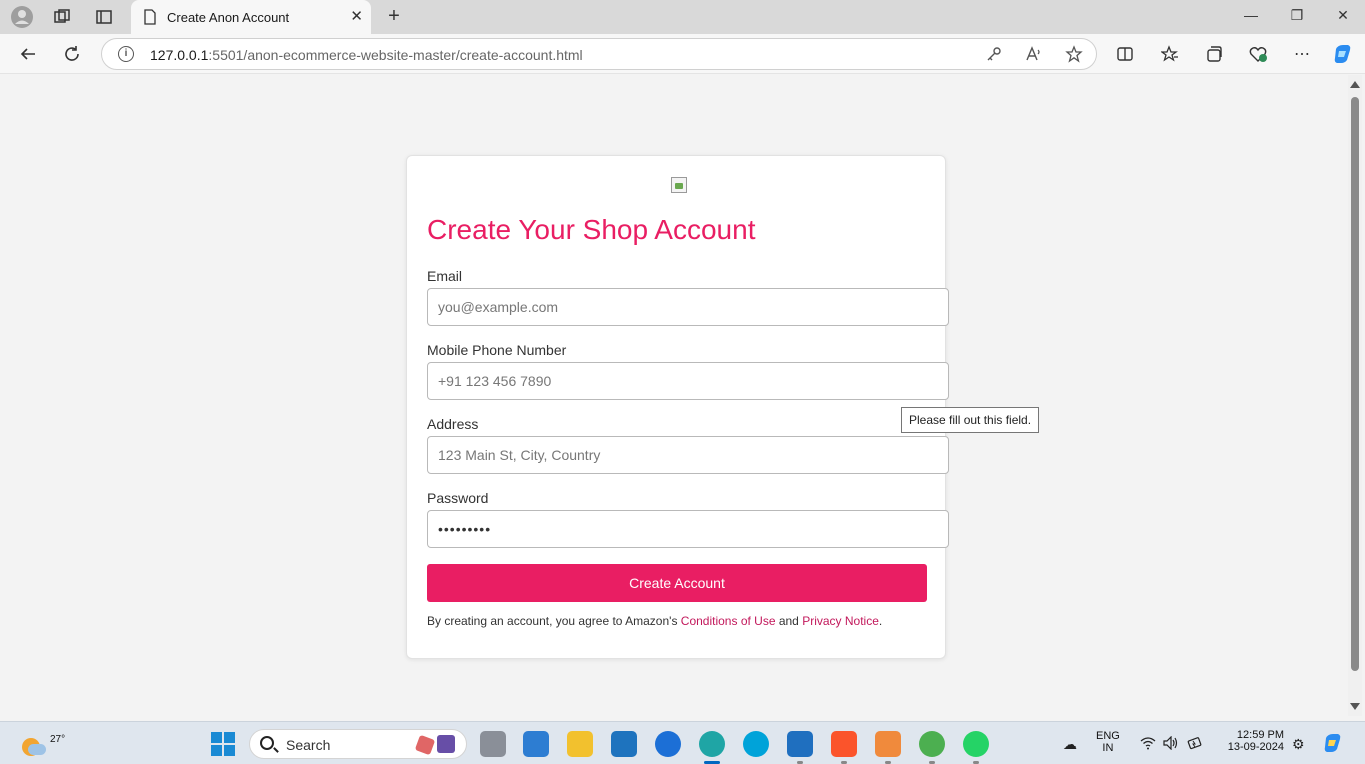 This screenshot has width=1365, height=764. What do you see at coordinates (682, 17) in the screenshot?
I see `browser-titlebar: Create Anon Account ✕ + — ❐ ✕` at bounding box center [682, 17].